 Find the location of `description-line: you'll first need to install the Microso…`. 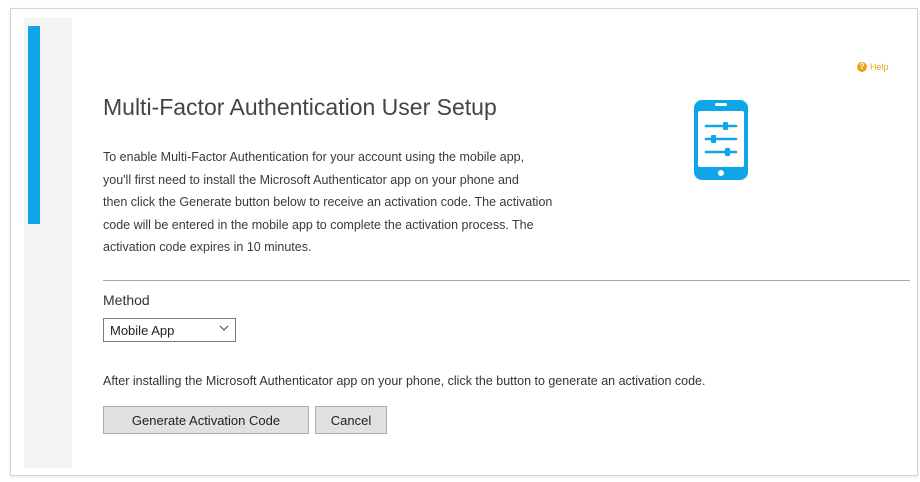

description-line: you'll first need to install the Microso… is located at coordinates (311, 179).